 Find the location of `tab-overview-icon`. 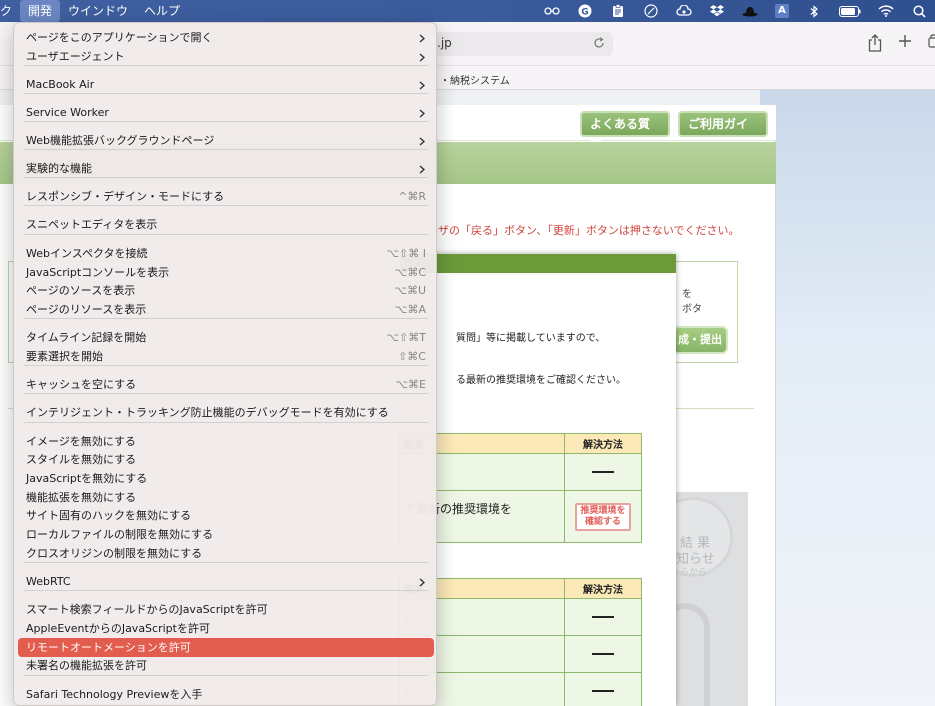

tab-overview-icon is located at coordinates (930, 43).